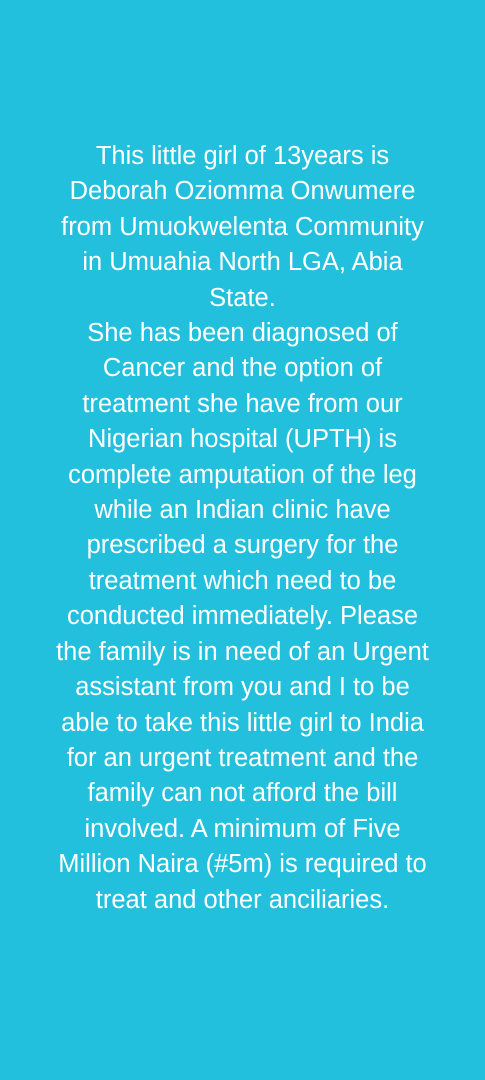 Image resolution: width=485 pixels, height=1080 pixels. What do you see at coordinates (242, 510) in the screenshot?
I see `status-text-line: while an Indian clinic have` at bounding box center [242, 510].